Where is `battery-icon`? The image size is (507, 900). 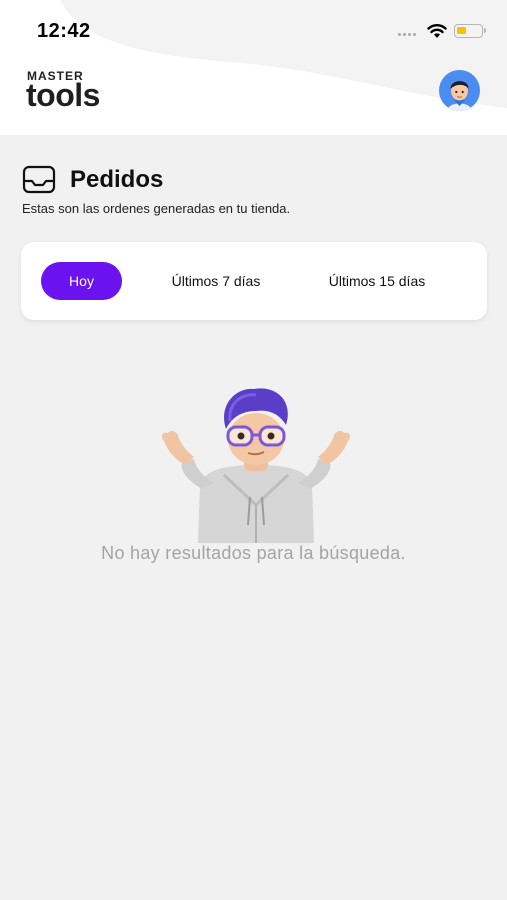 battery-icon is located at coordinates (470, 31).